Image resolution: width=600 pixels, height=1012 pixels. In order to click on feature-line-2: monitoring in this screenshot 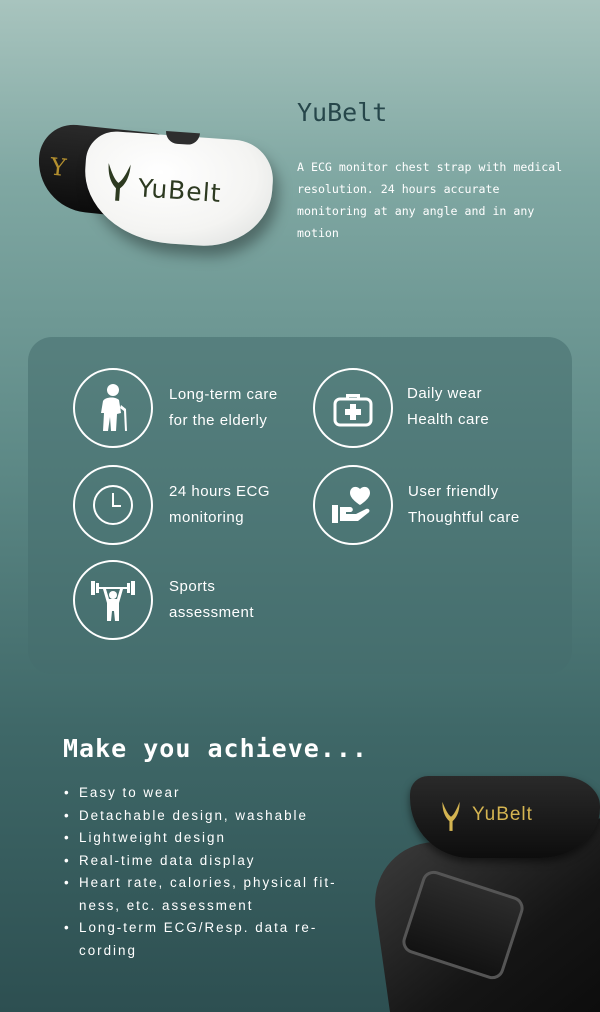, I will do `click(207, 517)`.